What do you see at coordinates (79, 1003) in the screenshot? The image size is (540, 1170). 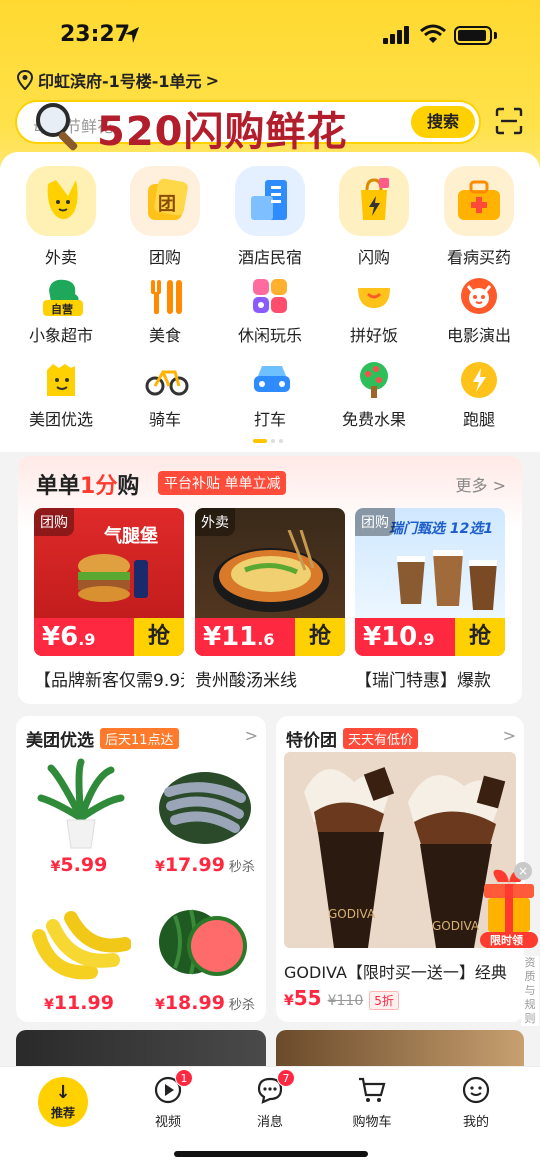 I see `product-price: ¥11.99` at bounding box center [79, 1003].